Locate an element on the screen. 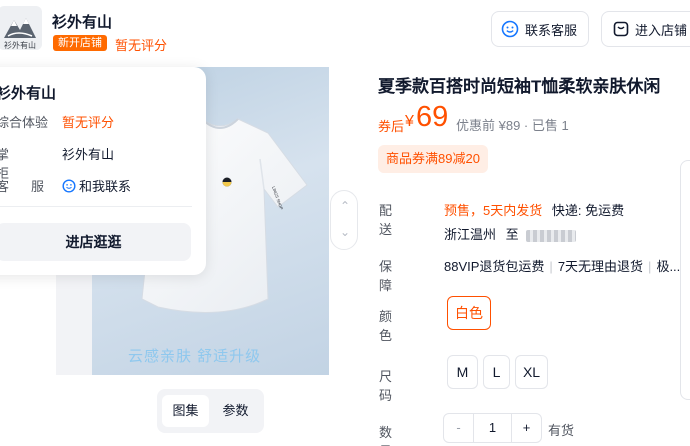  delivery-label: 配送 is located at coordinates (406, 219).